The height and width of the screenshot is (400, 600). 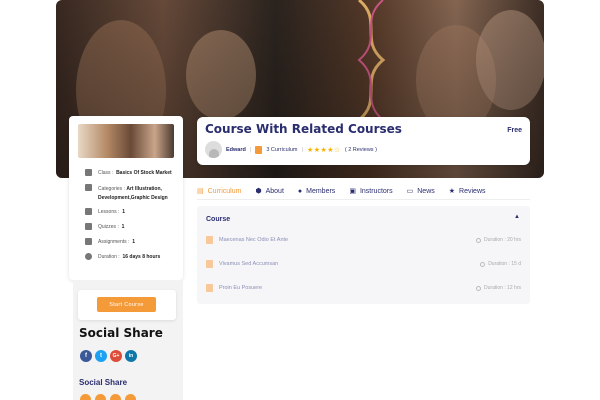 I want to click on meta-duration: Duration : 16 days 8 hours, so click(x=132, y=256).